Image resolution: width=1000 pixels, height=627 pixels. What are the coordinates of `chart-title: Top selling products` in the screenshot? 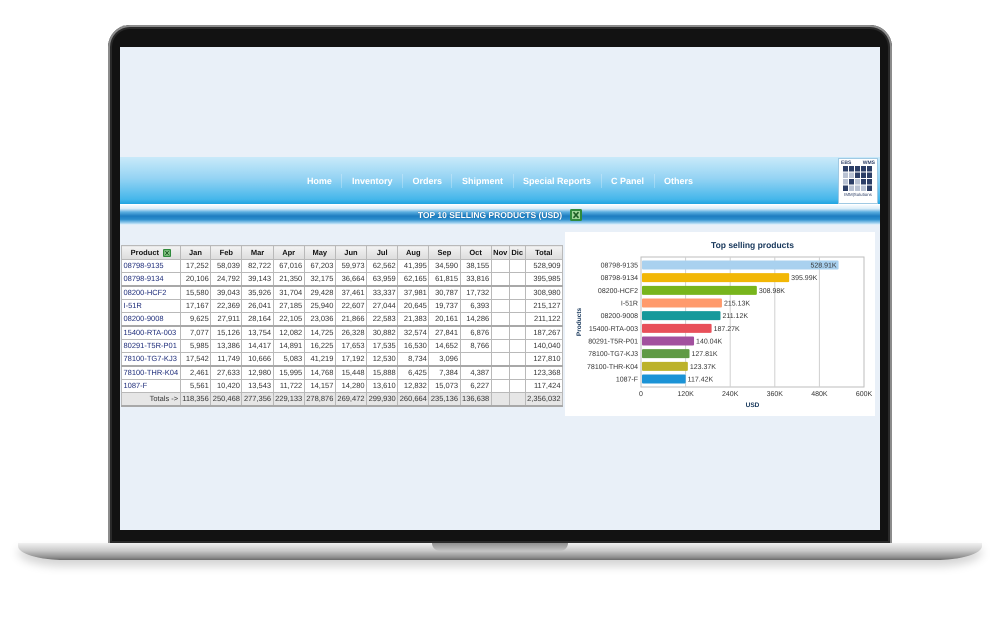 It's located at (752, 245).